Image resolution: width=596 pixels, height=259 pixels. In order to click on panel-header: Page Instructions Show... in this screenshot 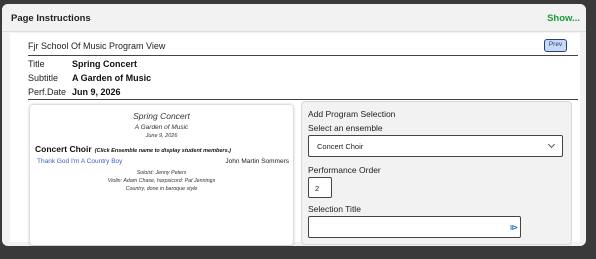, I will do `click(294, 18)`.